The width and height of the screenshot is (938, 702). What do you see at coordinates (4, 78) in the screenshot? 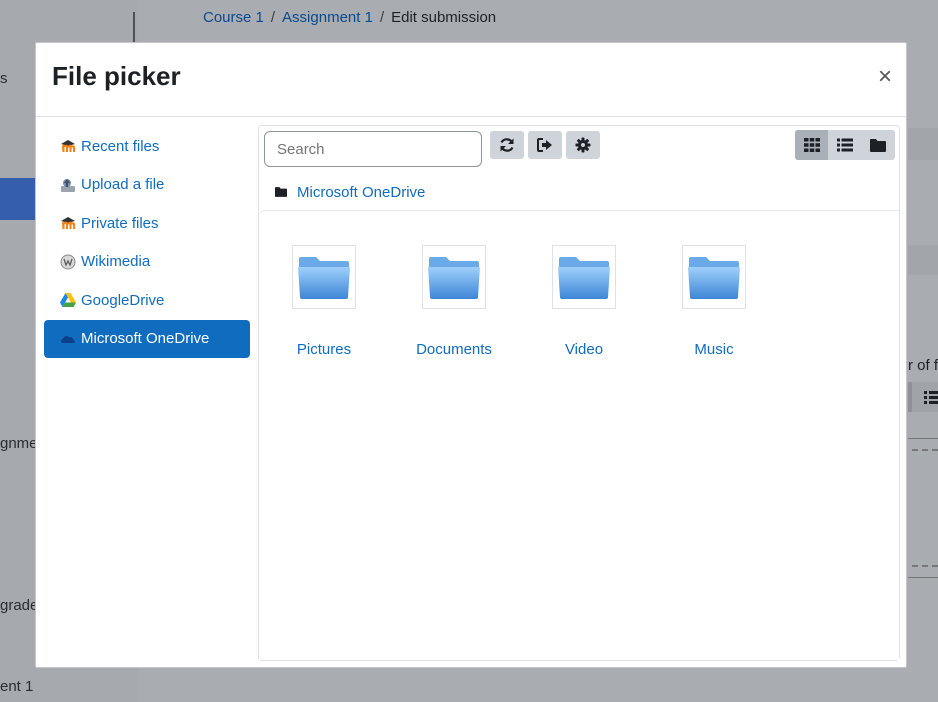
I see `background-fragment: s` at bounding box center [4, 78].